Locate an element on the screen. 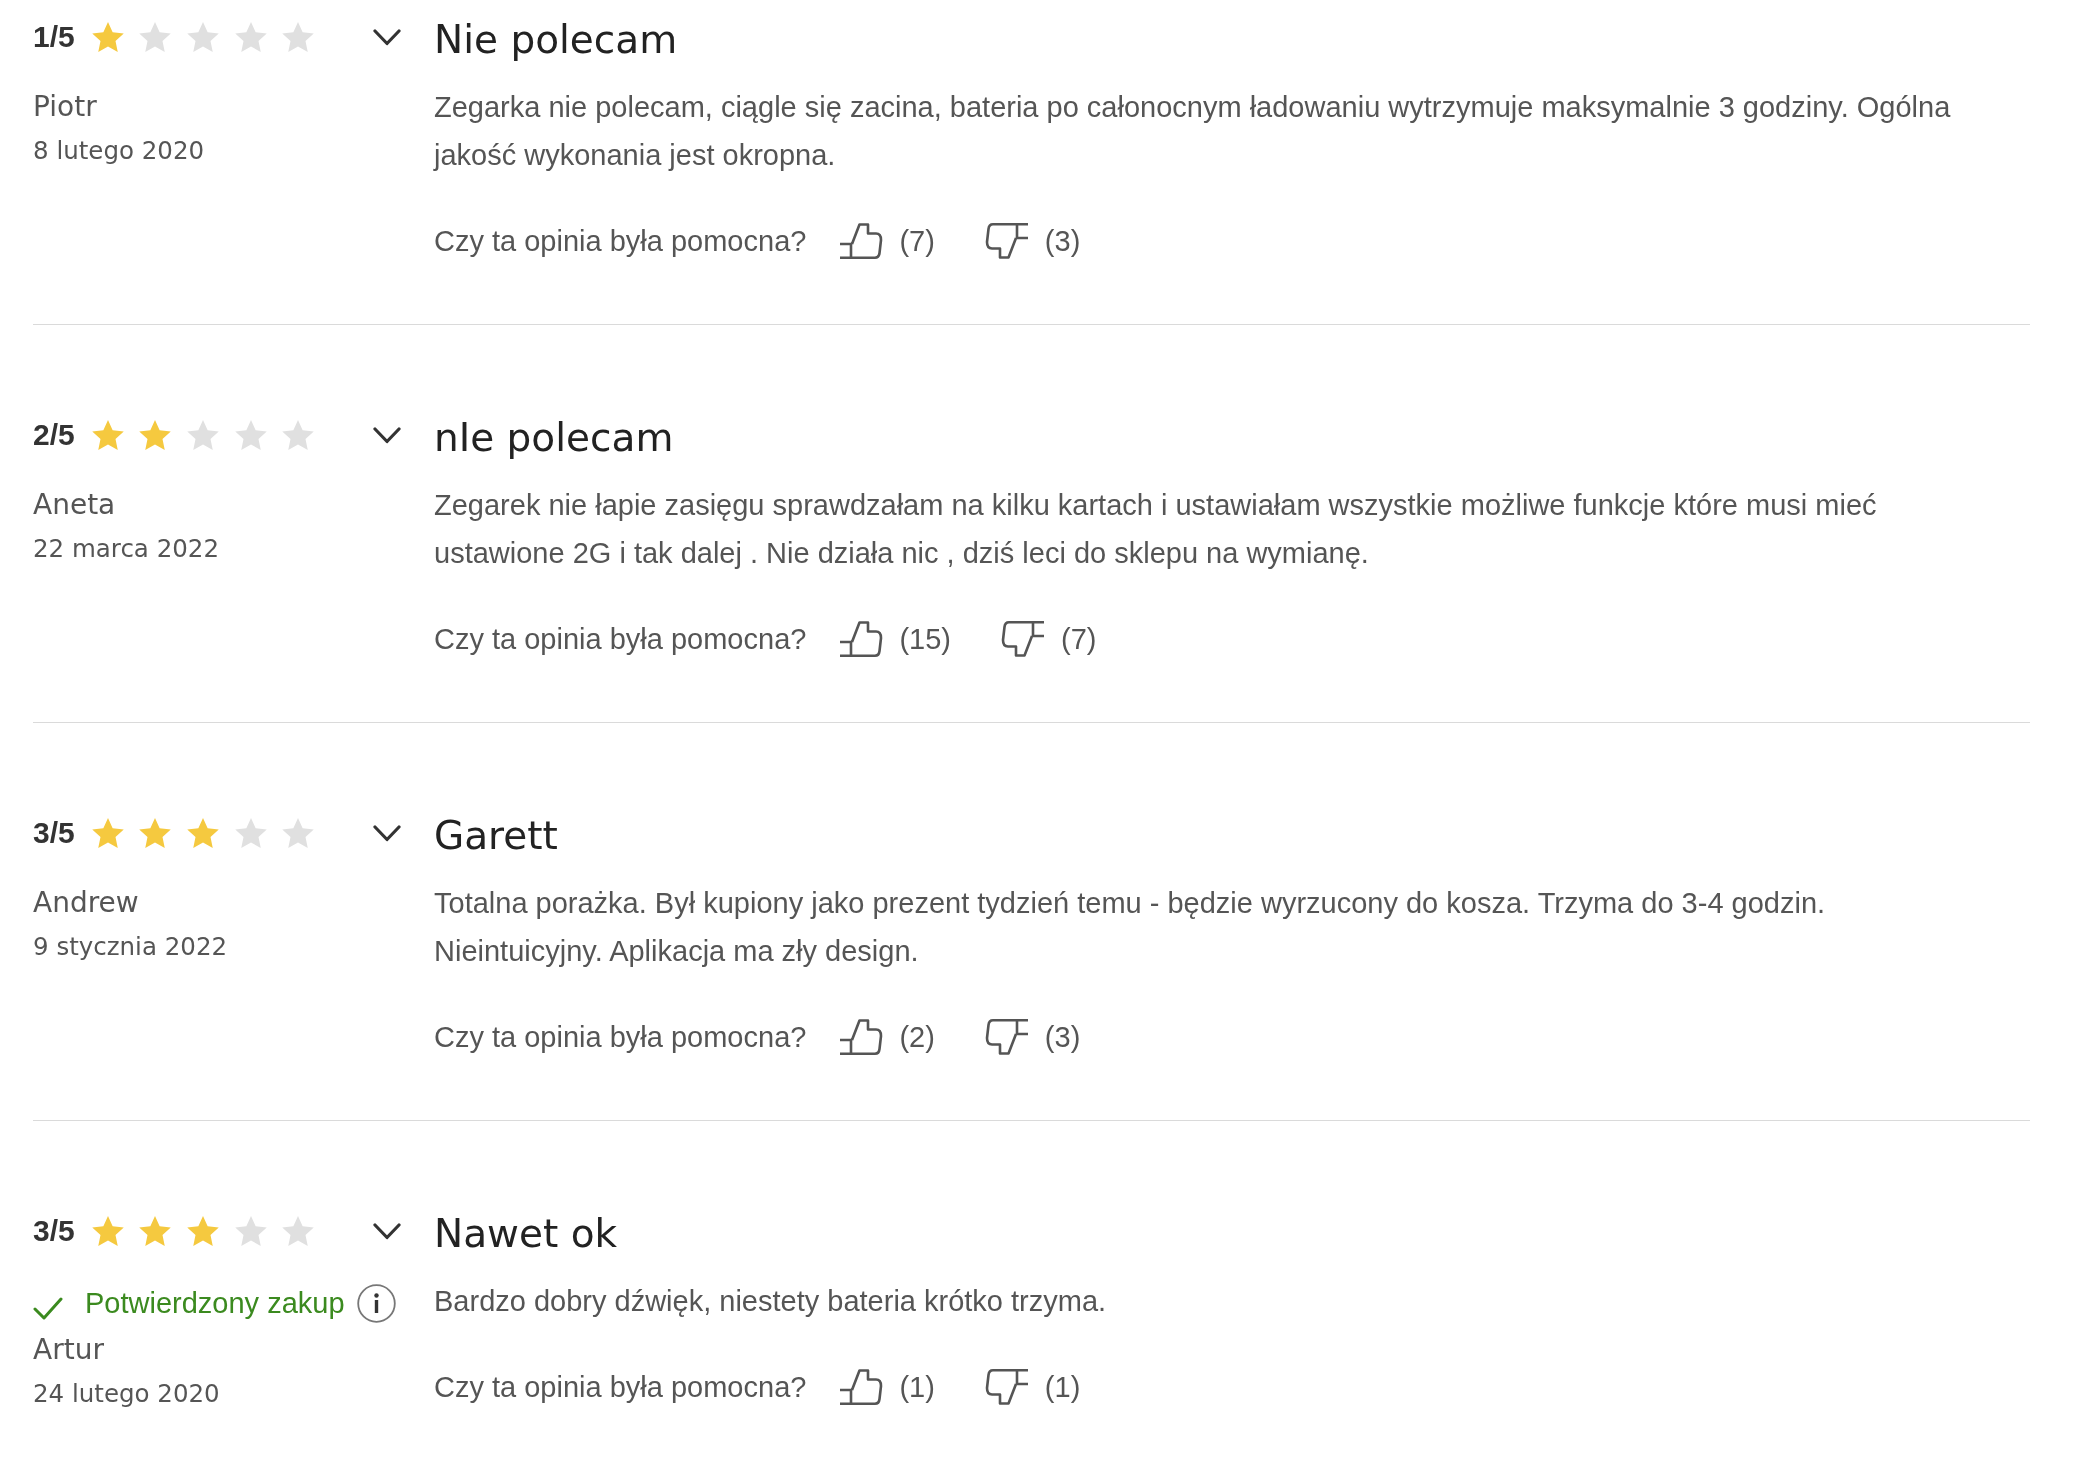  review-date: 22 marca 2022 is located at coordinates (126, 549).